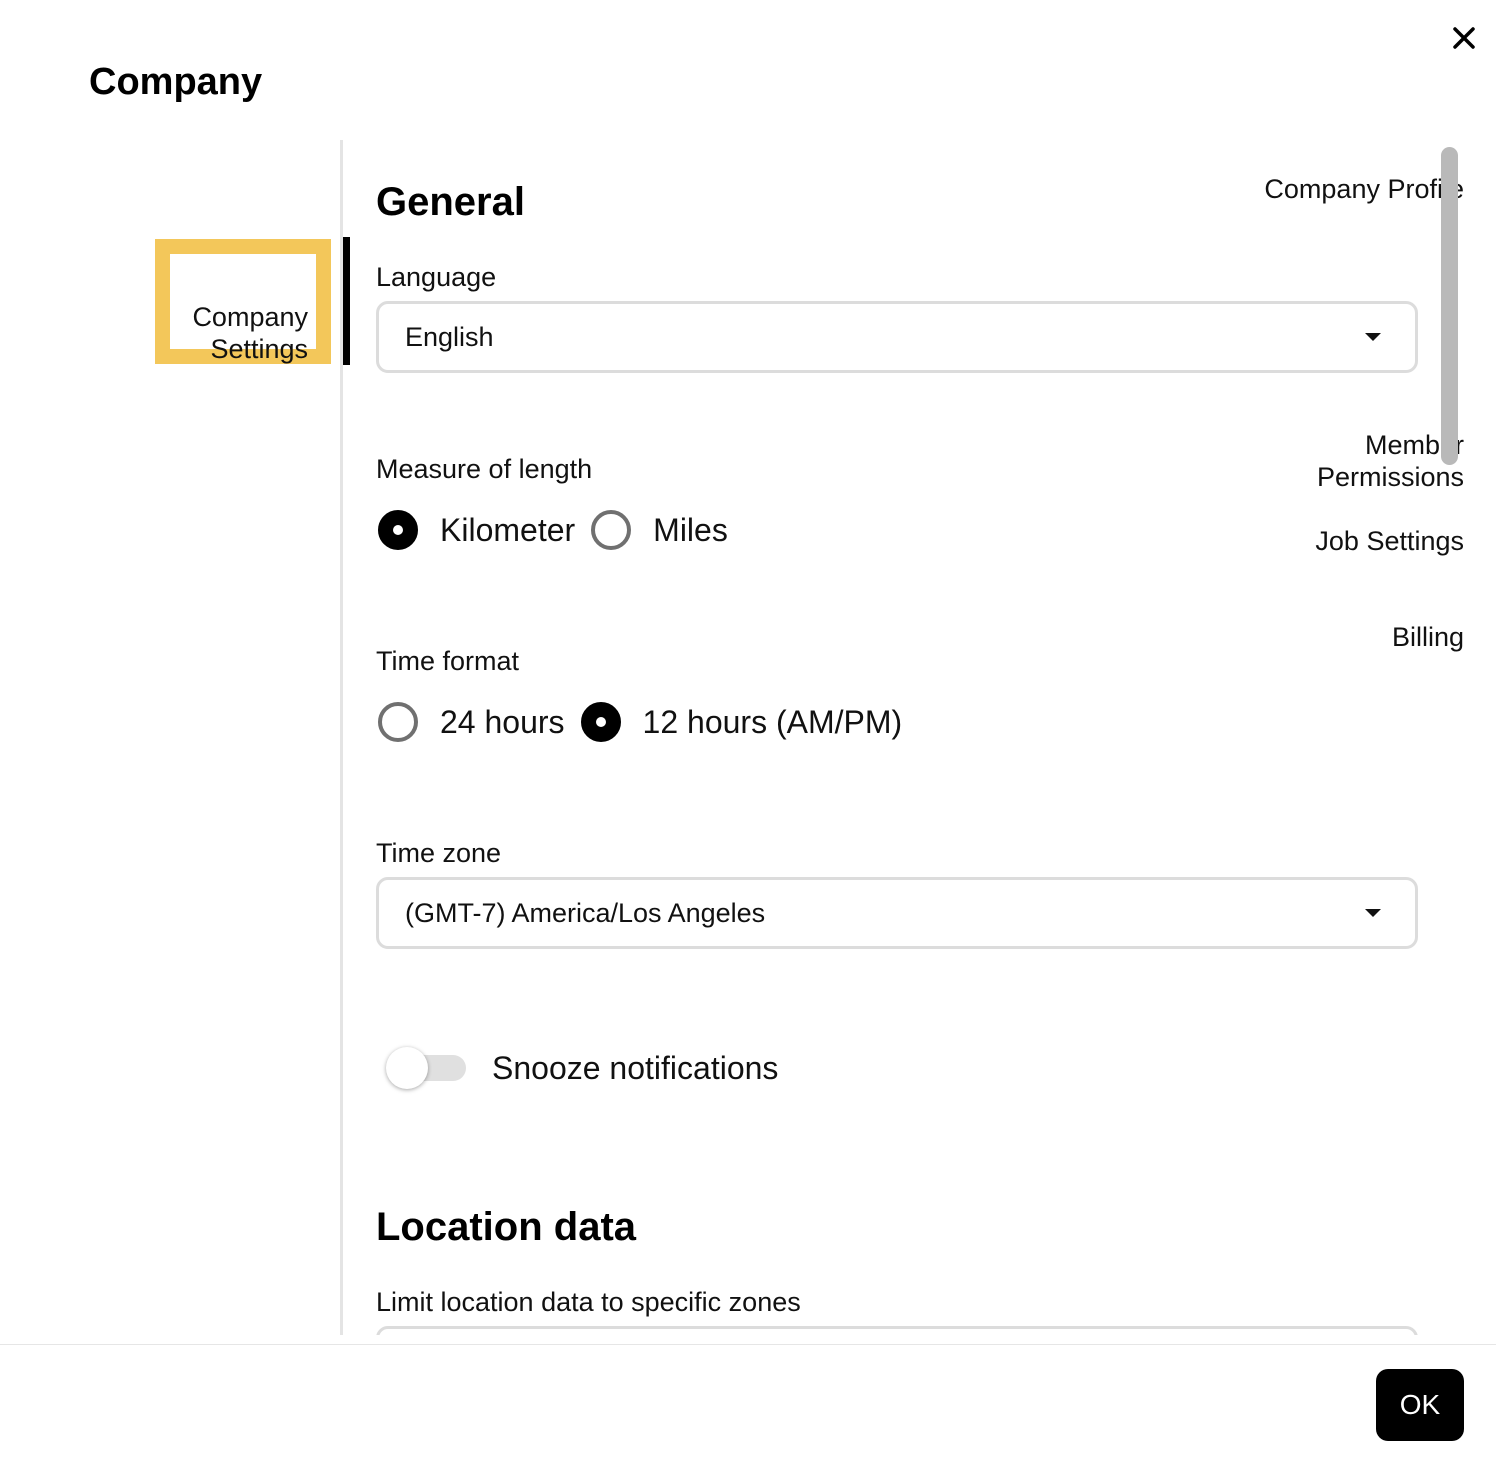  Describe the element at coordinates (690, 530) in the screenshot. I see `radio-label: Miles` at that location.